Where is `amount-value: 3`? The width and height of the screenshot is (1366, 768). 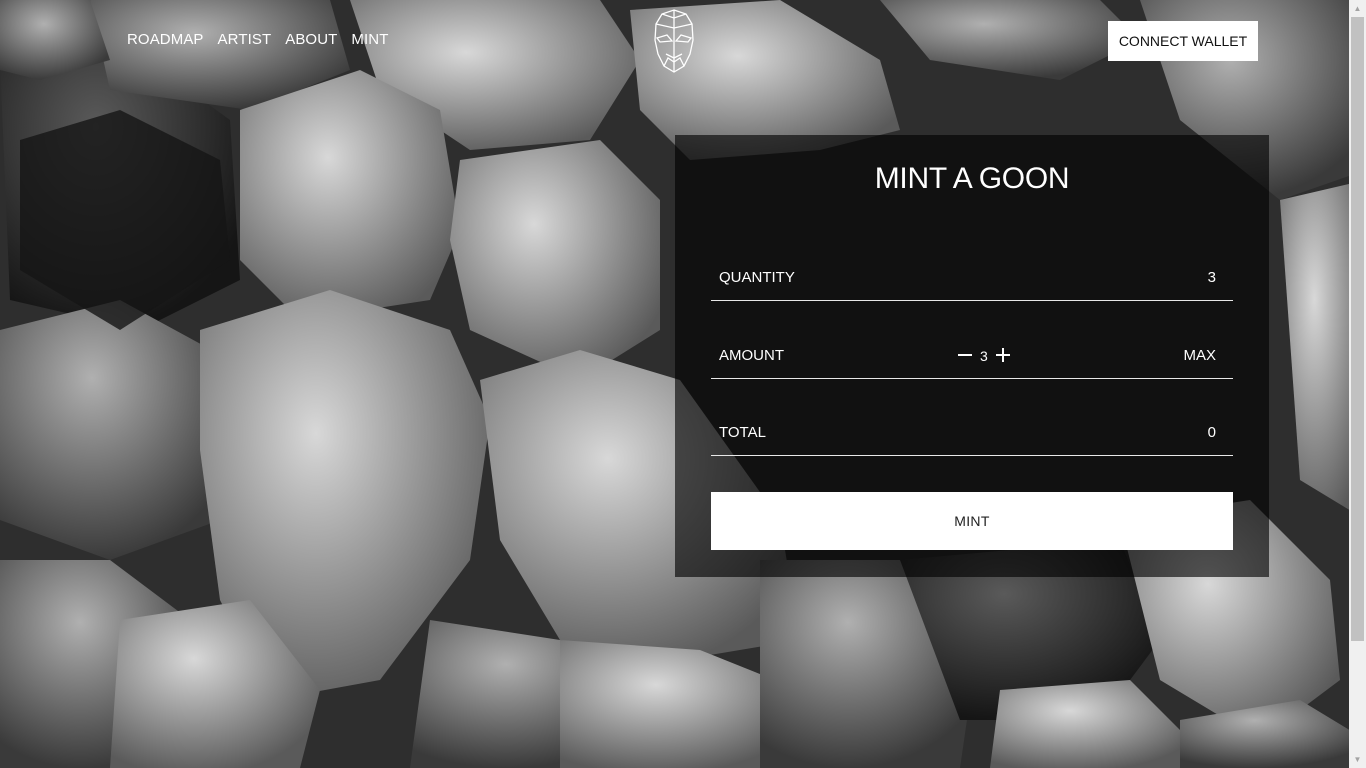 amount-value: 3 is located at coordinates (984, 356).